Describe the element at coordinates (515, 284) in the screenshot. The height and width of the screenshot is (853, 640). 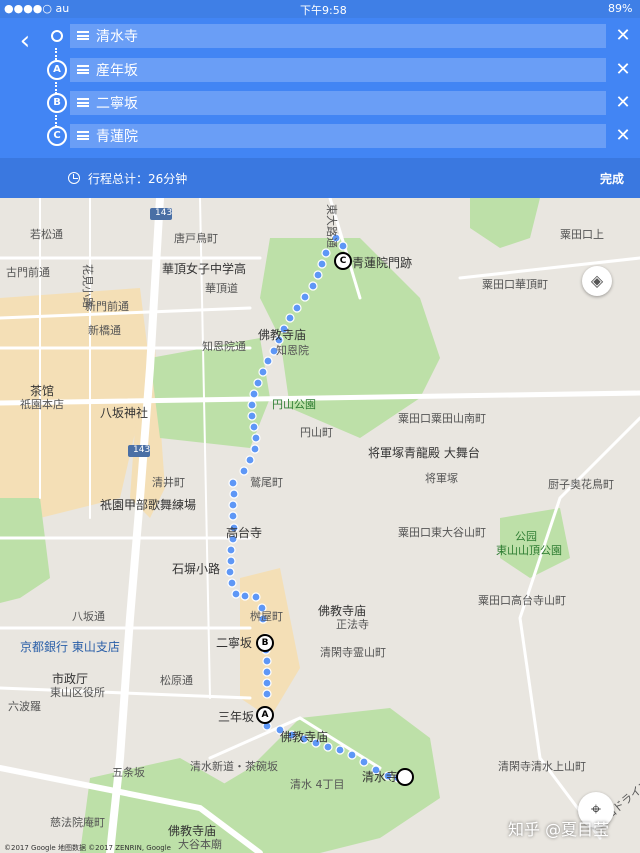
I see `map-label: 粟田口華頂町` at that location.